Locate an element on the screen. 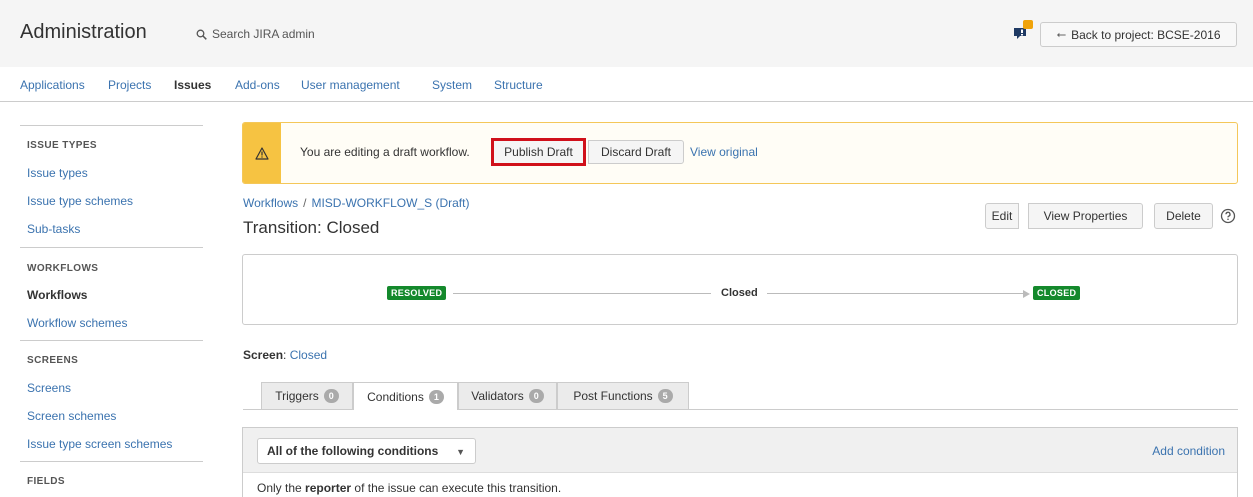  condition-reporter: reporter is located at coordinates (328, 488).